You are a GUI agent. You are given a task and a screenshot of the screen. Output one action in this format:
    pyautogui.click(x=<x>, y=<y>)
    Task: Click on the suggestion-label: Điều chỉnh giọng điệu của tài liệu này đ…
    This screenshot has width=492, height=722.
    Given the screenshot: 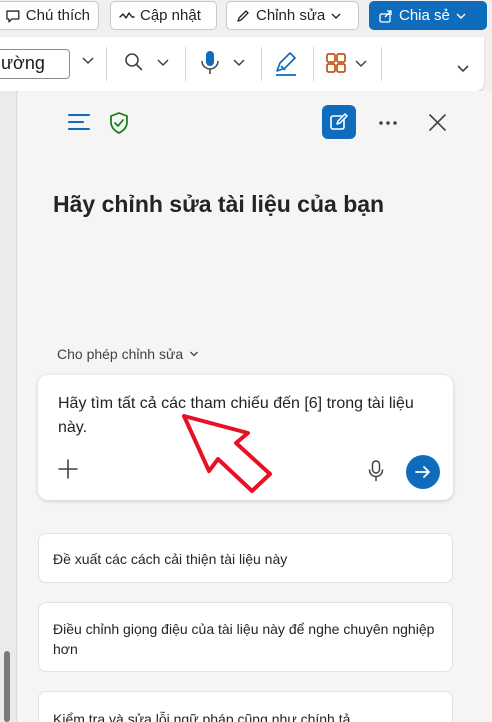 What is the action you would take?
    pyautogui.click(x=244, y=639)
    